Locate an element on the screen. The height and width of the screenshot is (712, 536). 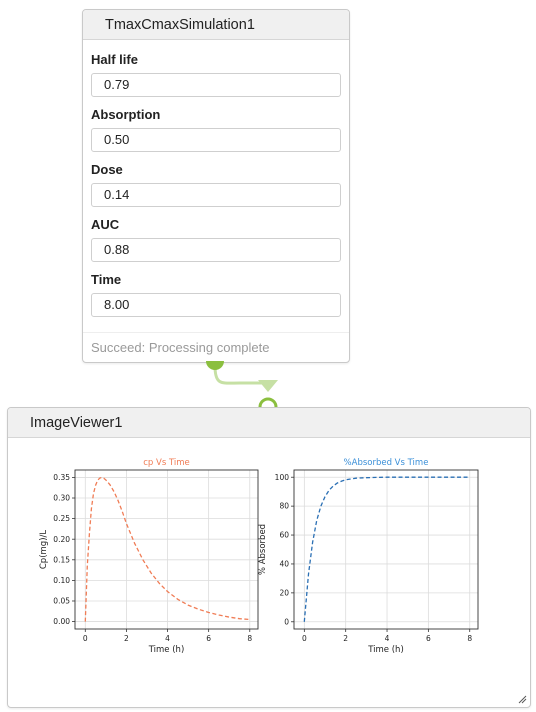
abs-ytick-label-3: 60 is located at coordinates (284, 535).